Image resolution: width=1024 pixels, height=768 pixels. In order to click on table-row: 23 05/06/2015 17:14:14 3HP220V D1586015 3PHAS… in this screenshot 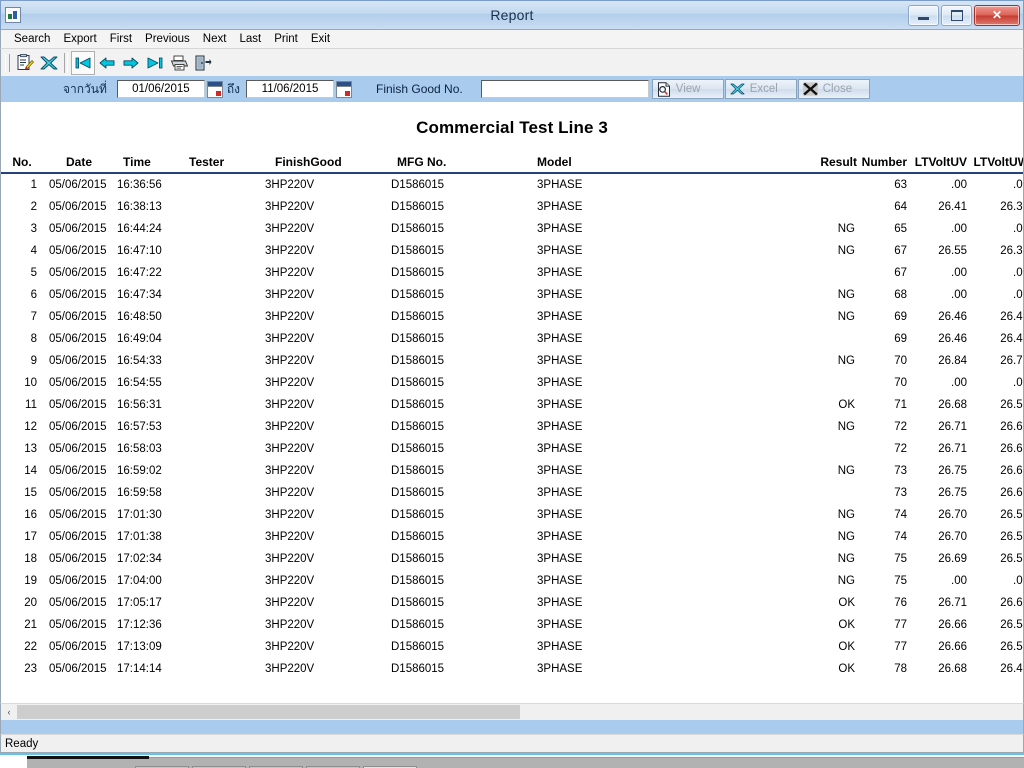, I will do `click(512, 669)`.